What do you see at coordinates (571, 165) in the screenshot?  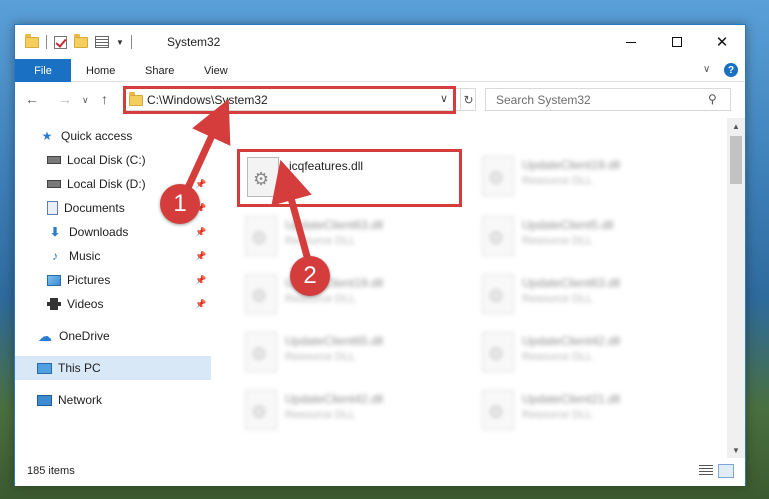 I see `file-name: UpdateClient19.dll` at bounding box center [571, 165].